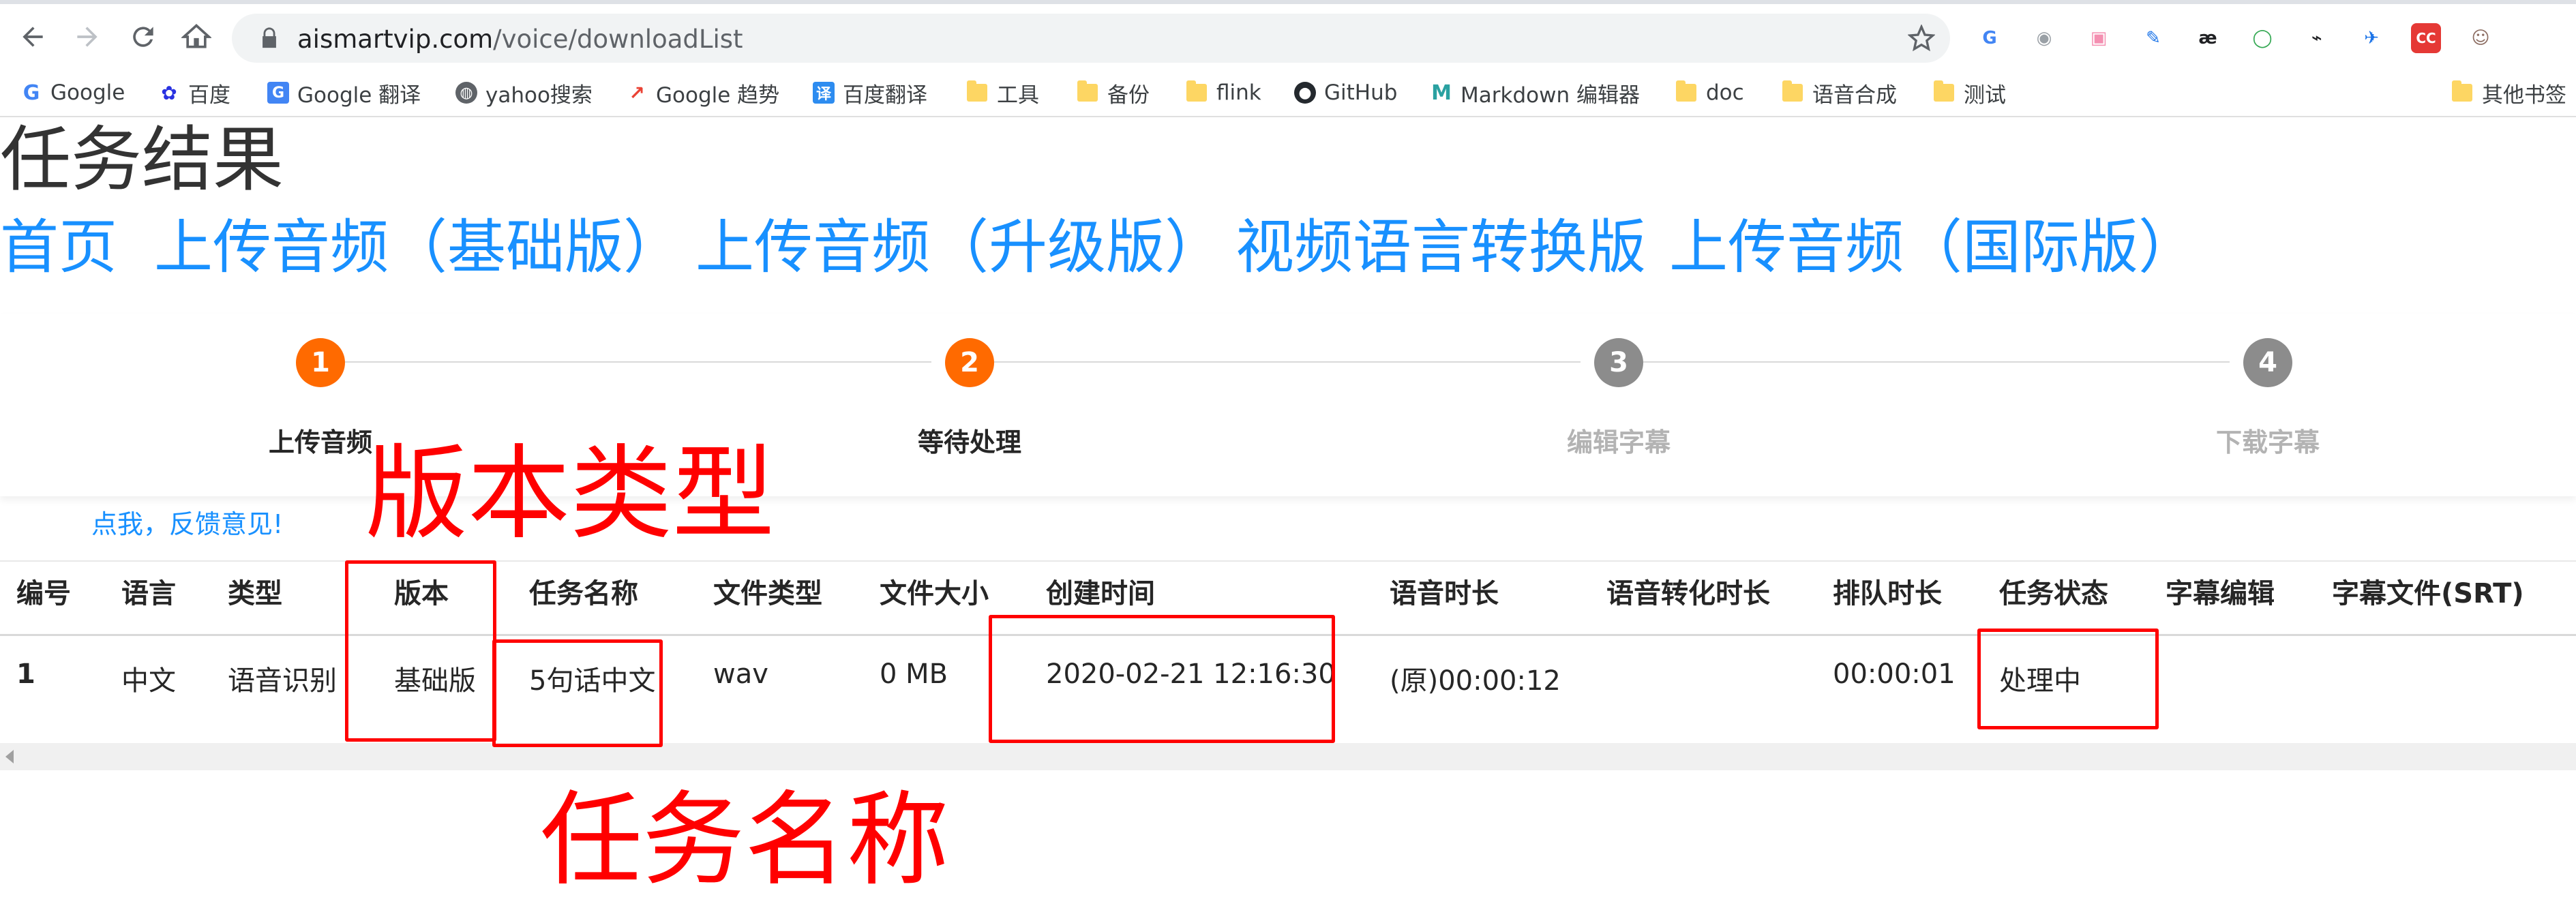 This screenshot has width=2576, height=908. I want to click on markdown-icon: M, so click(1441, 93).